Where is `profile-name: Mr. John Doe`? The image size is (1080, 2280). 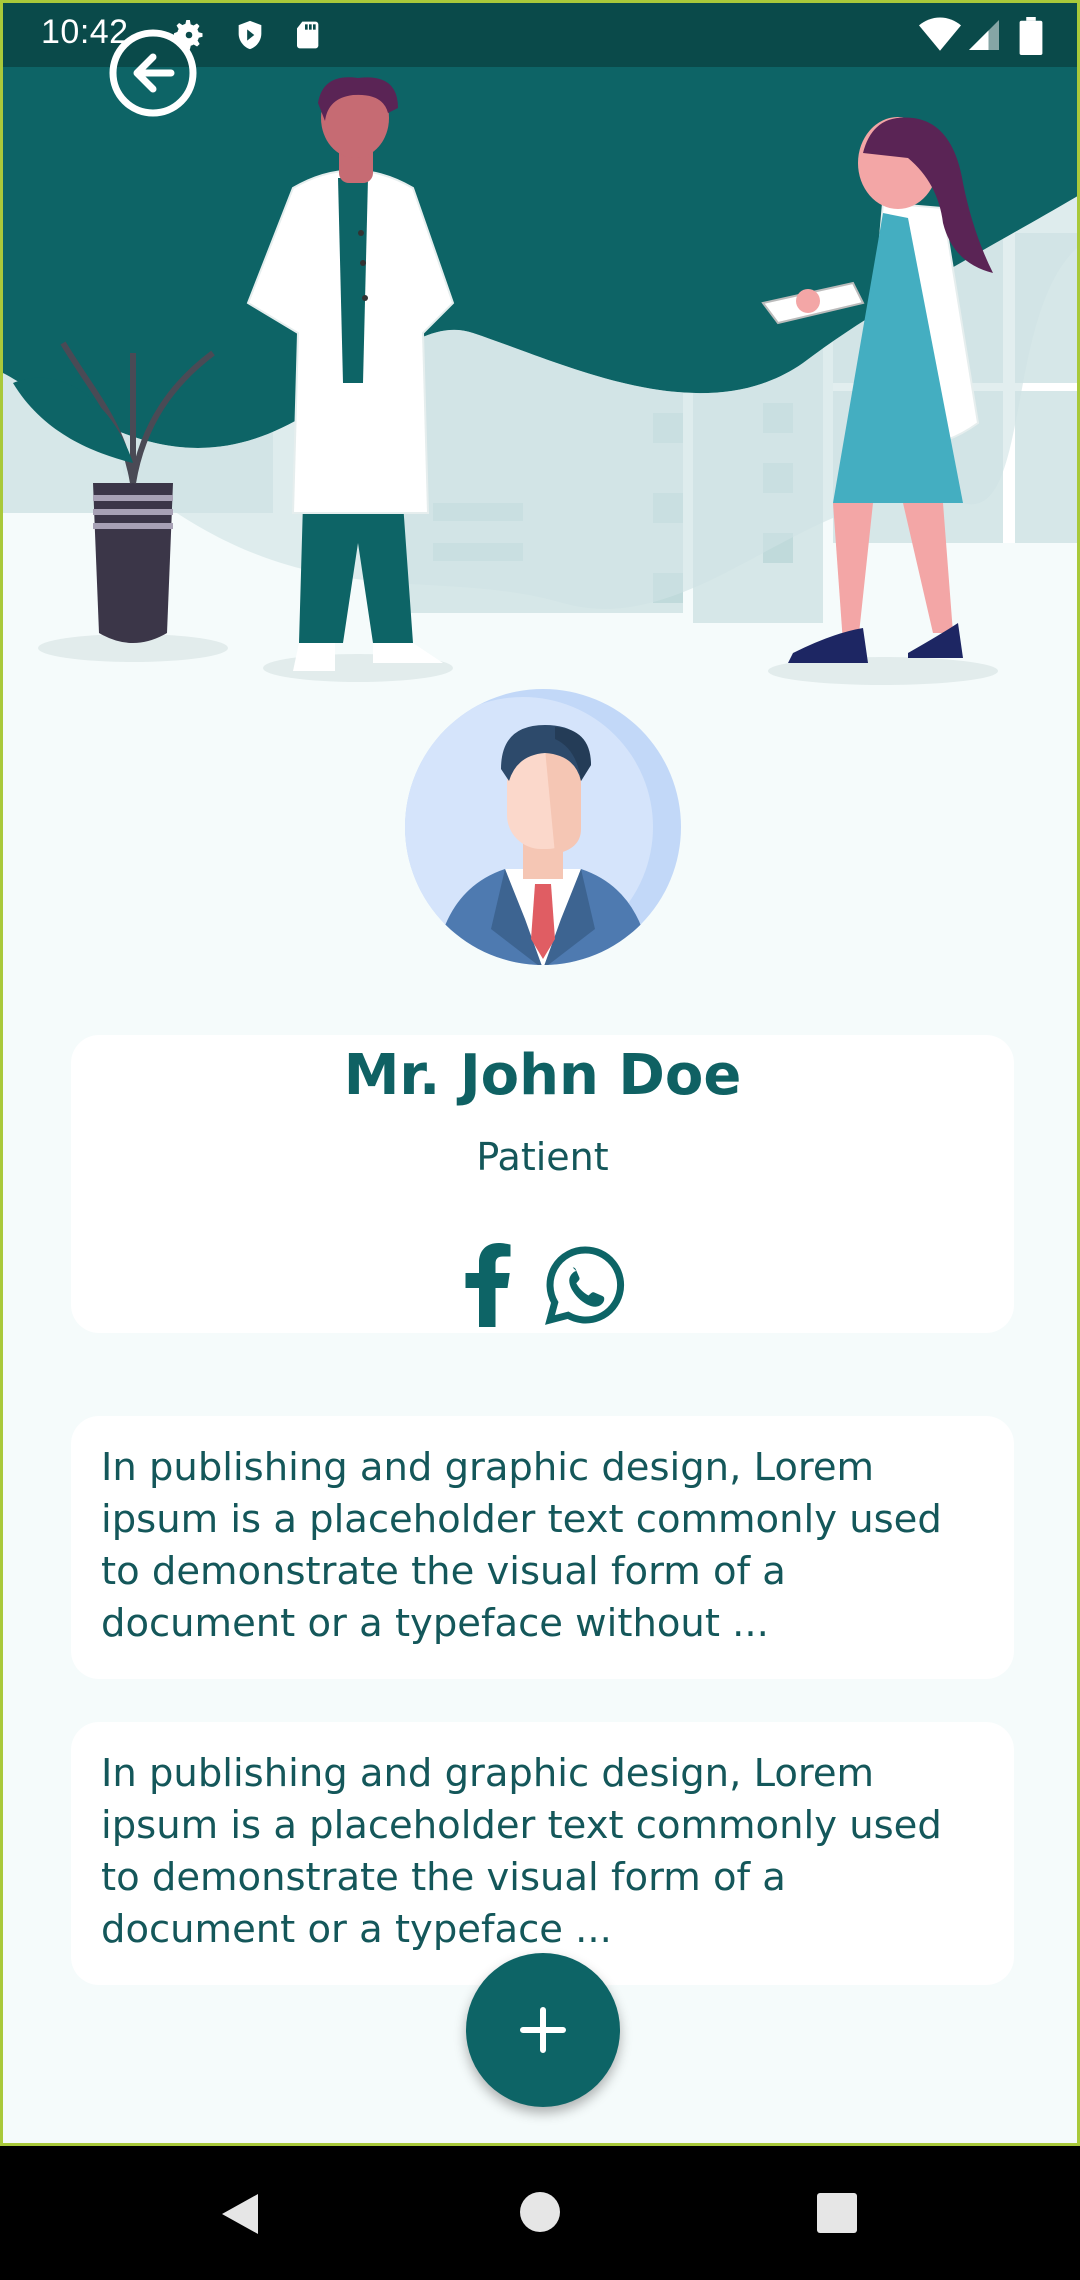 profile-name: Mr. John Doe is located at coordinates (542, 1075).